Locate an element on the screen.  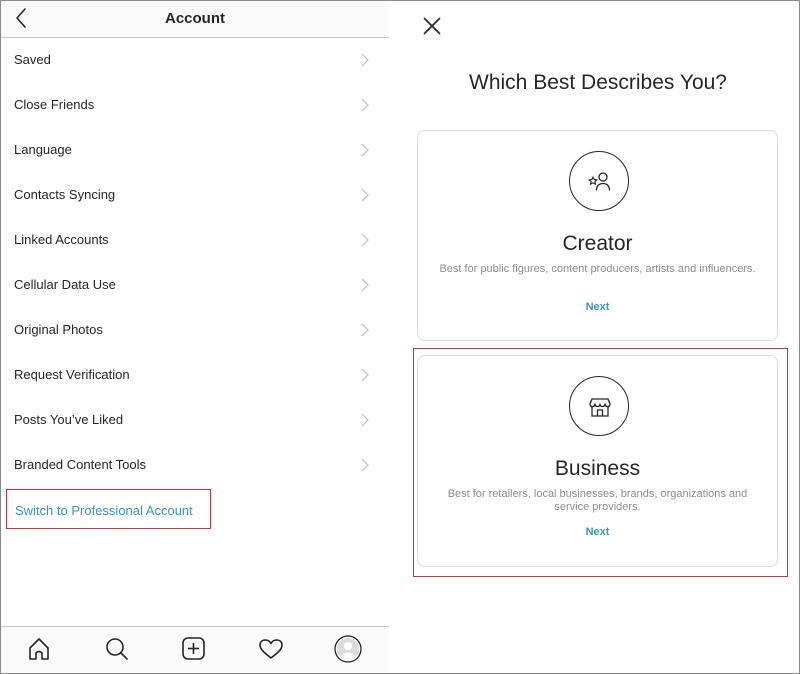
menu-item-label: Cellular Data Use is located at coordinates (65, 284).